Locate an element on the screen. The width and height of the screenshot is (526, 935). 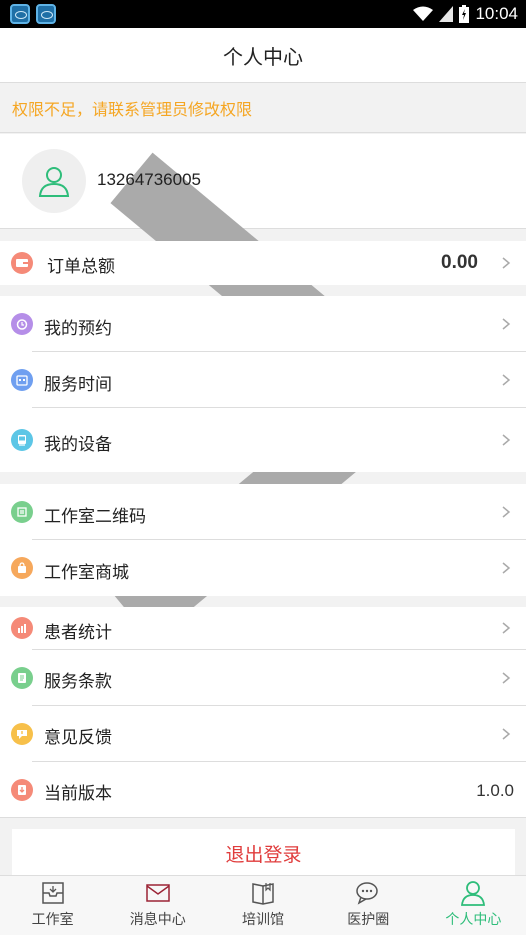
user-avatar-icon is located at coordinates (54, 182).